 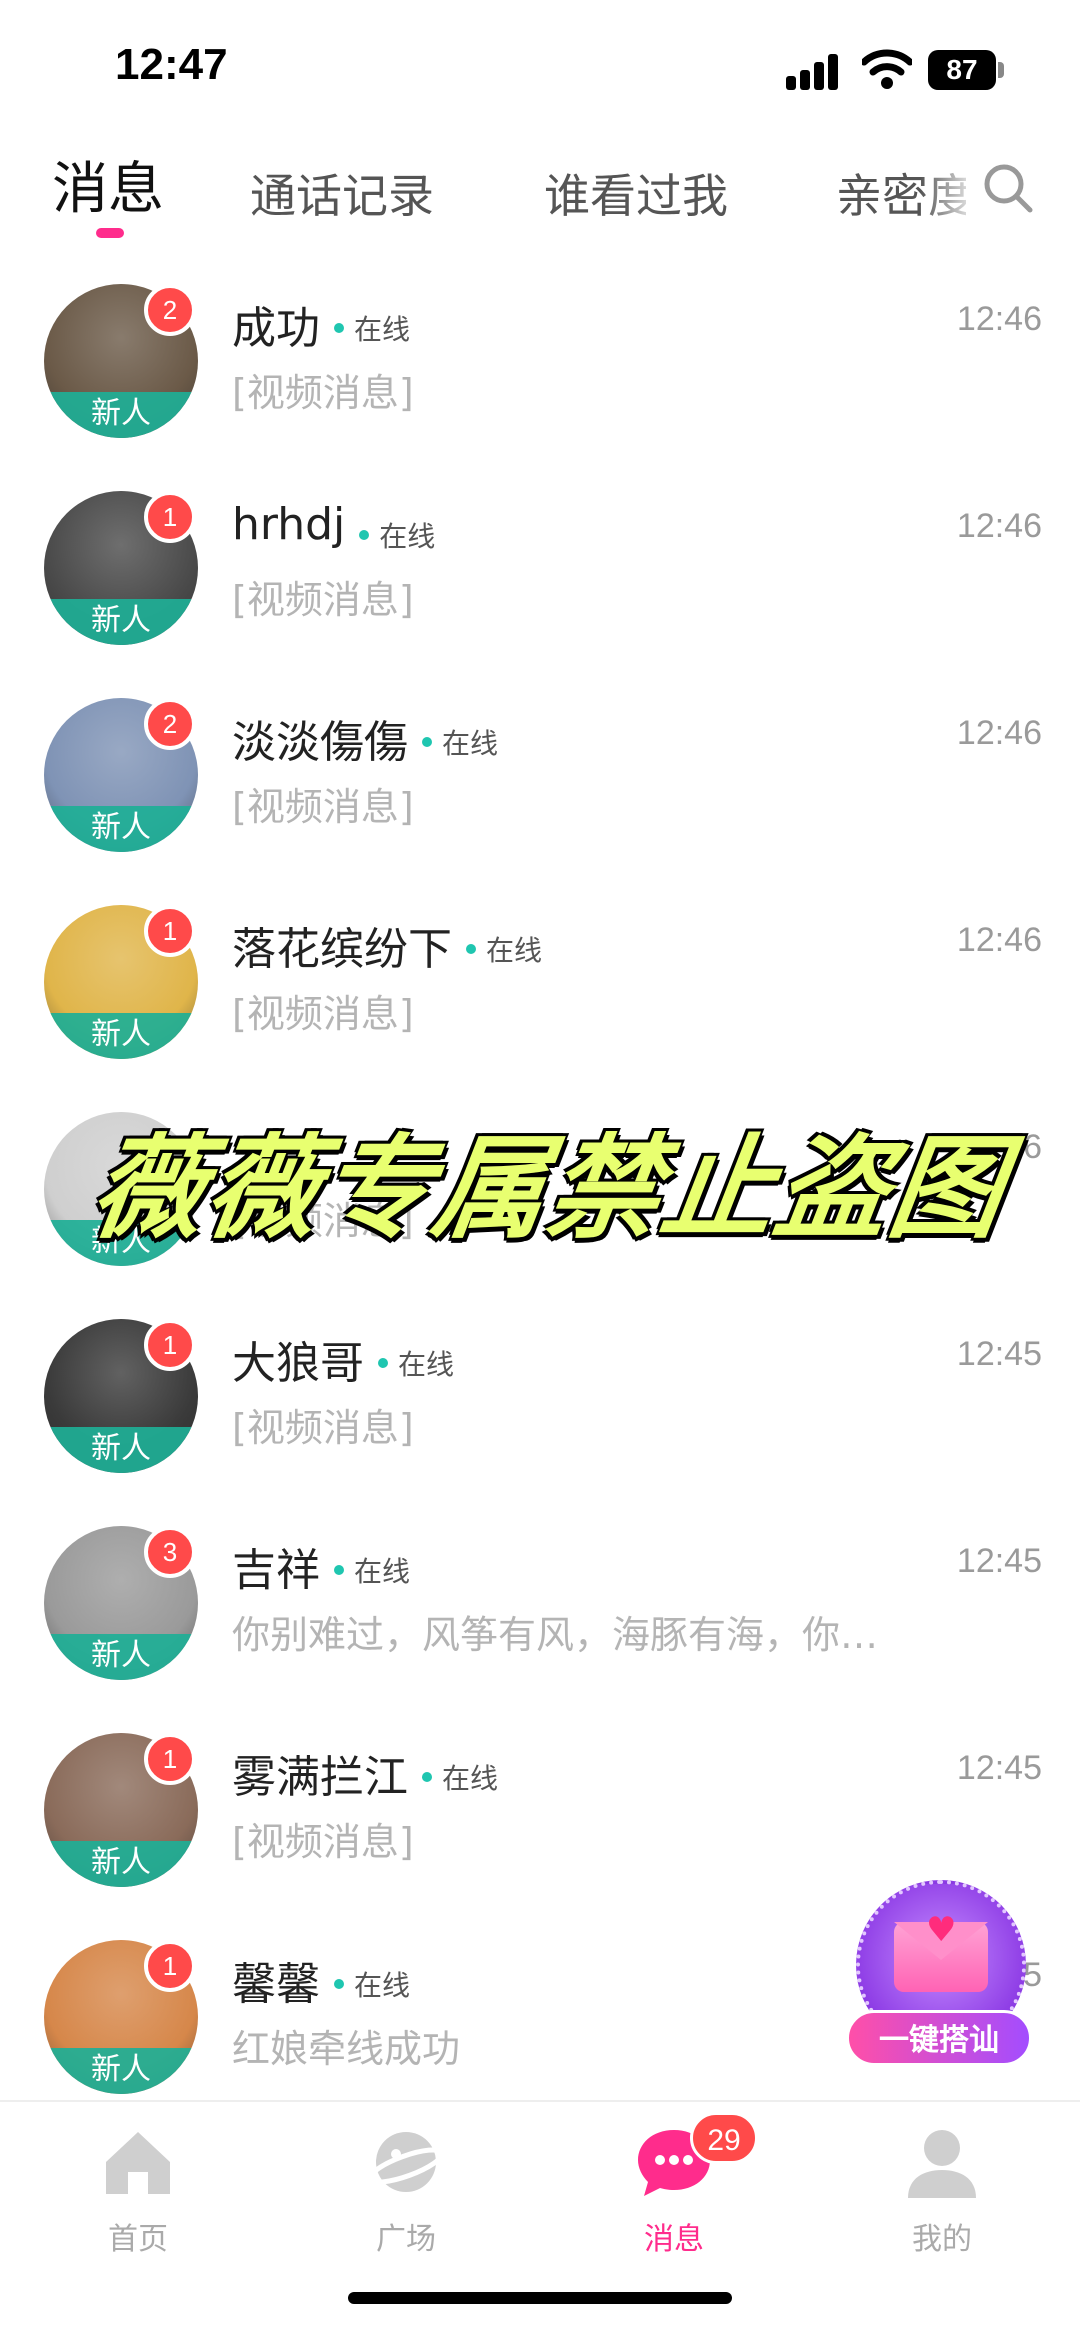 What do you see at coordinates (540, 205) in the screenshot?
I see `top-tabs: 消息 通话记录 谁看过我 亲密度` at bounding box center [540, 205].